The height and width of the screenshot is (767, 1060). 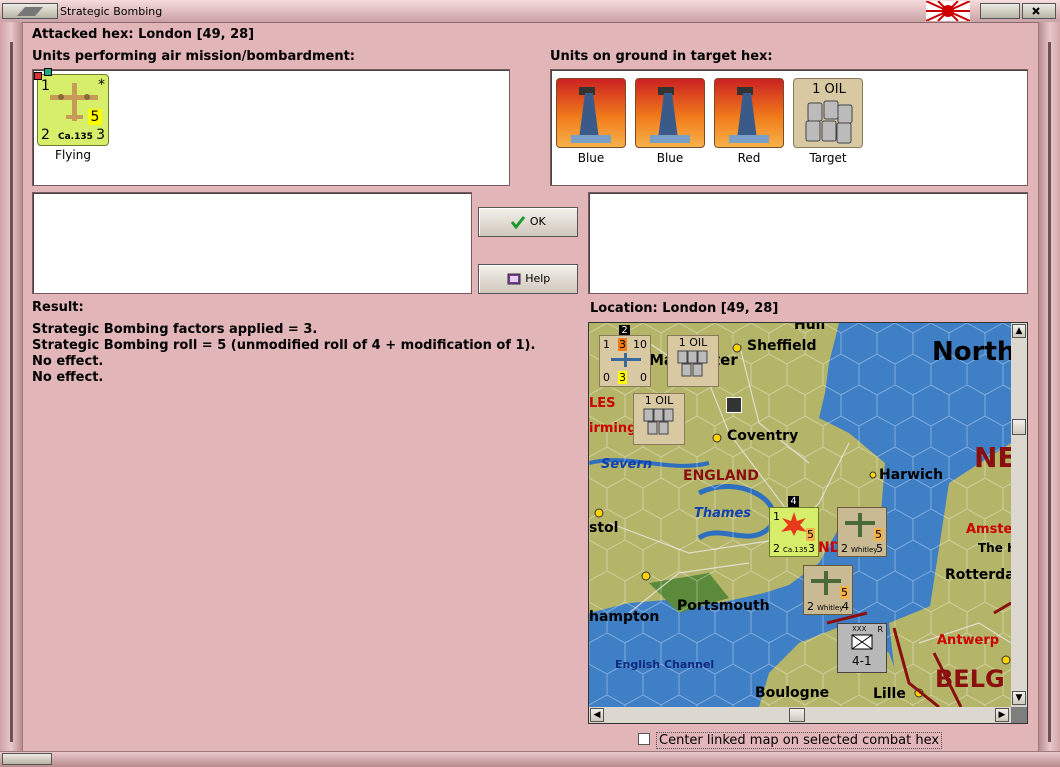 I want to click on counter-br: 3, so click(x=811, y=548).